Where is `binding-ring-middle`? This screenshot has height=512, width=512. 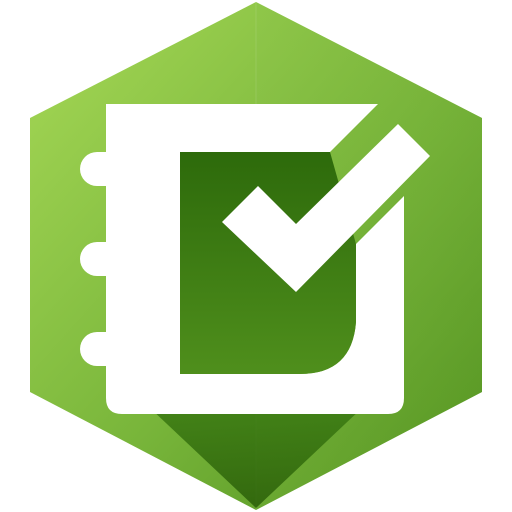
binding-ring-middle is located at coordinates (119, 259).